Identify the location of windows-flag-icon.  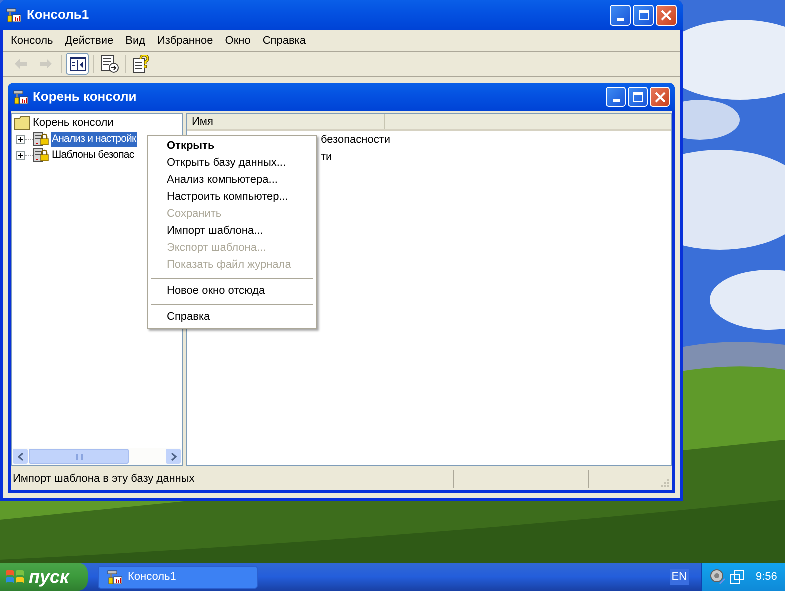
(15, 577).